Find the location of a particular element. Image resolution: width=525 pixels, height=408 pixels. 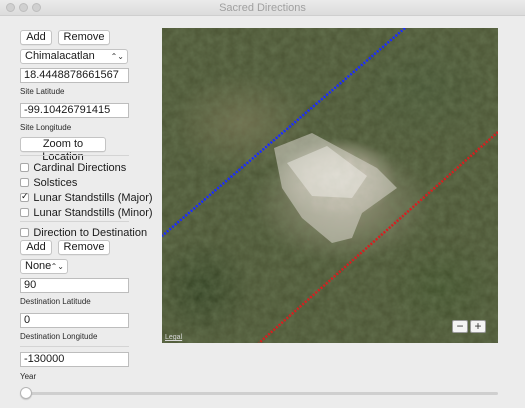

map-zoom-control: − + is located at coordinates (470, 327).